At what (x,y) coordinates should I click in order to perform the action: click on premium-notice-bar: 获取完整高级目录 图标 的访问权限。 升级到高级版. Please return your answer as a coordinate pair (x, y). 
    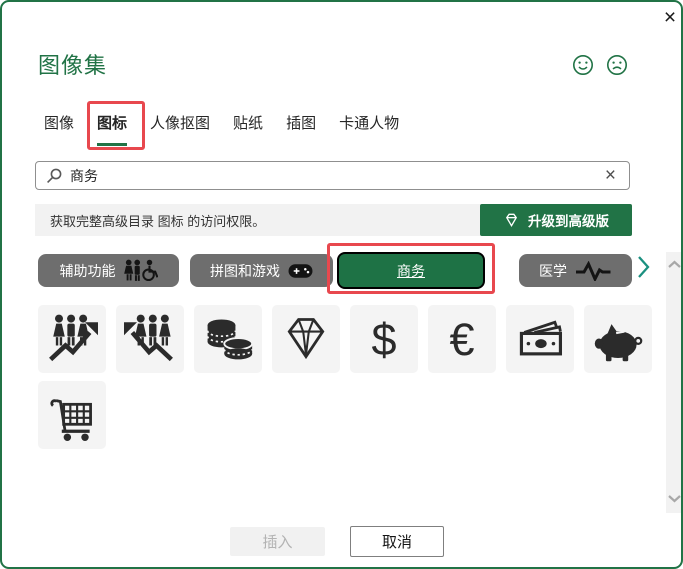
    Looking at the image, I should click on (333, 220).